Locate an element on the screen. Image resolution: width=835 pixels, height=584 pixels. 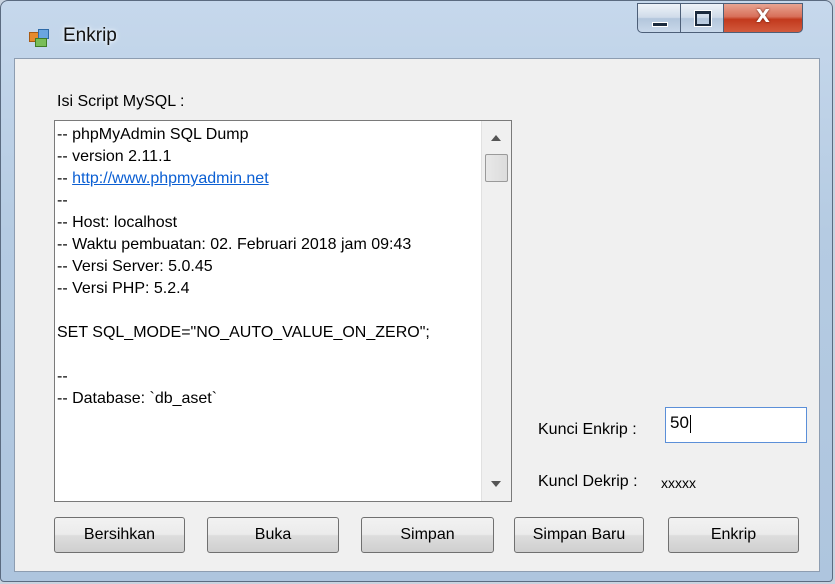
script-line: -- Host: localhost is located at coordinates (117, 222).